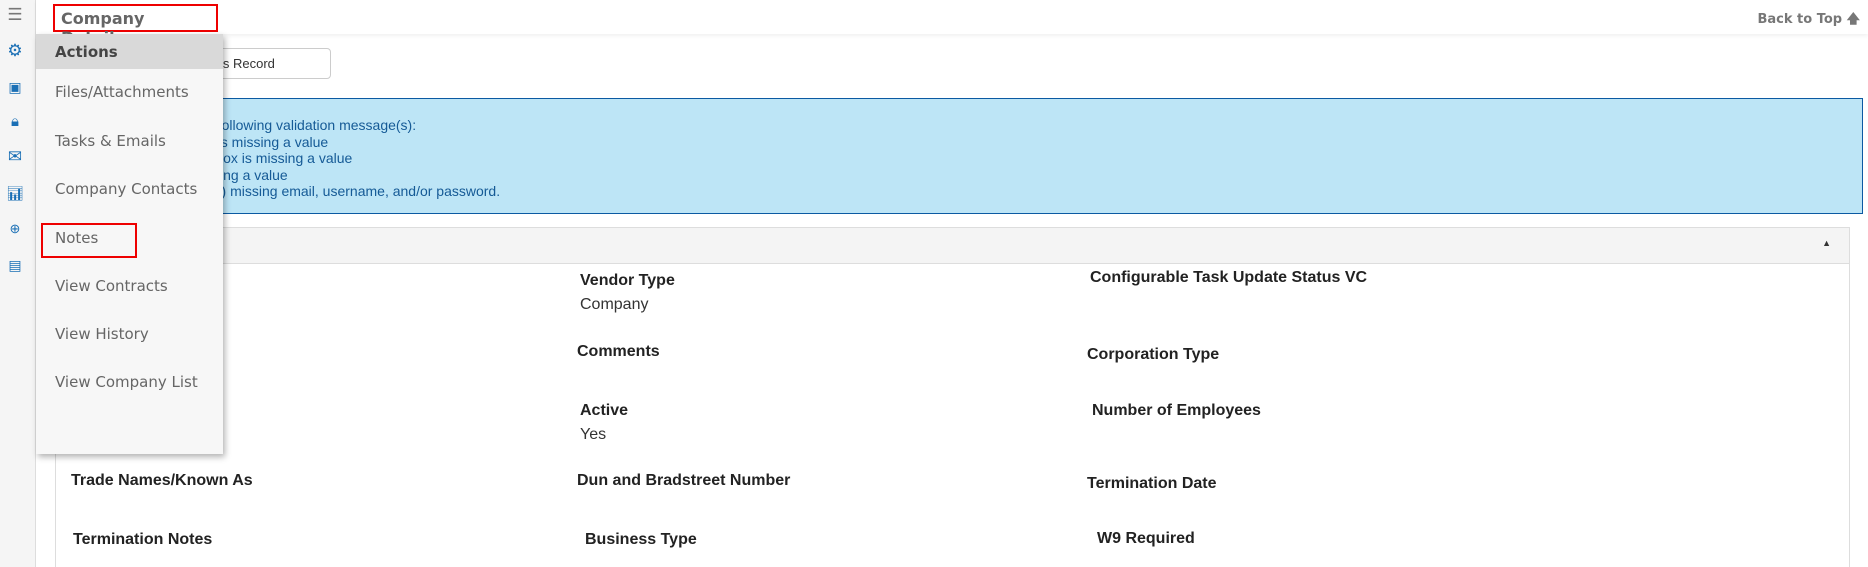 The image size is (1868, 567). I want to click on field-label: Trade Names/Known As, so click(162, 480).